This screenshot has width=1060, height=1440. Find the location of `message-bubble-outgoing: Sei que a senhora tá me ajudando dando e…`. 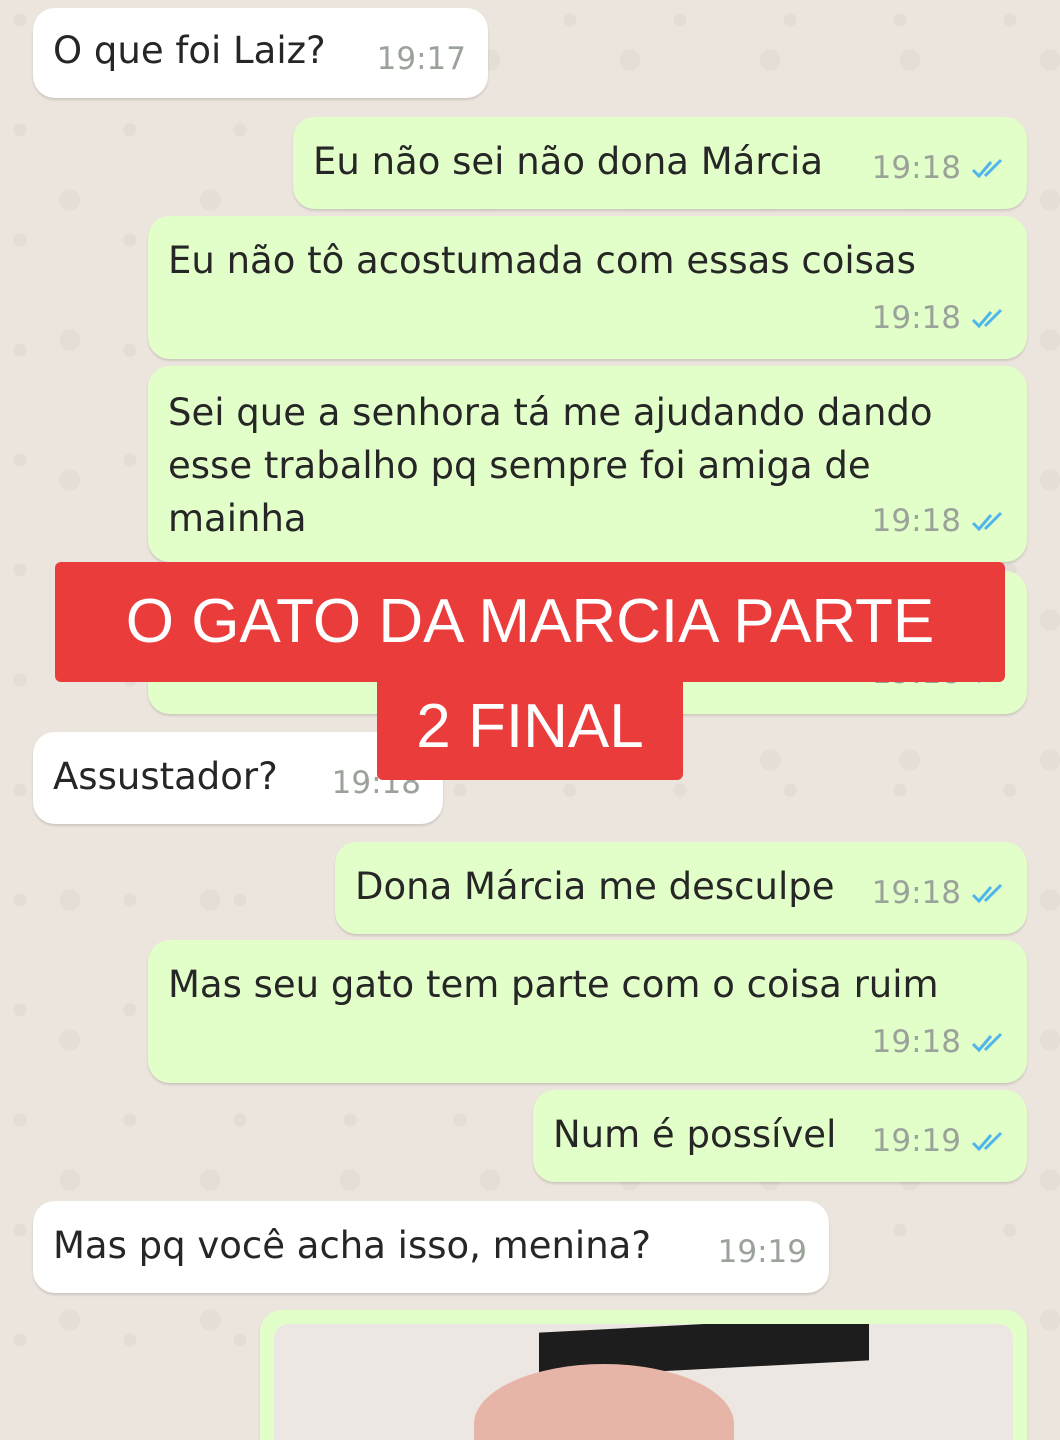

message-bubble-outgoing: Sei que a senhora tá me ajudando dando e… is located at coordinates (587, 464).